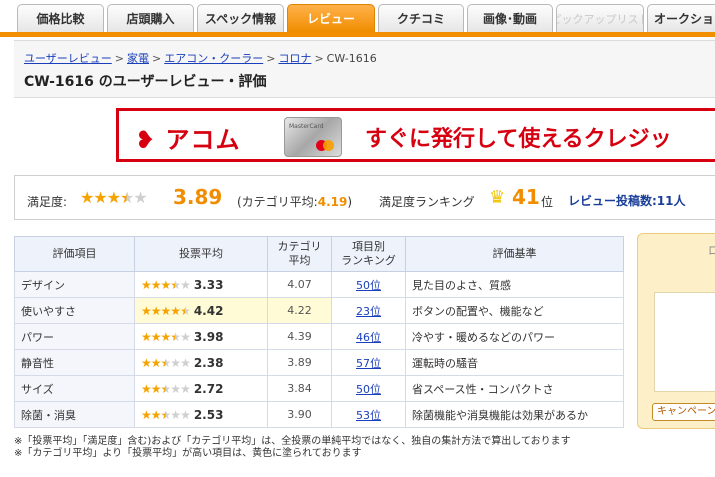  Describe the element at coordinates (47, 202) in the screenshot. I see `satisfaction-label: 満足度:` at that location.